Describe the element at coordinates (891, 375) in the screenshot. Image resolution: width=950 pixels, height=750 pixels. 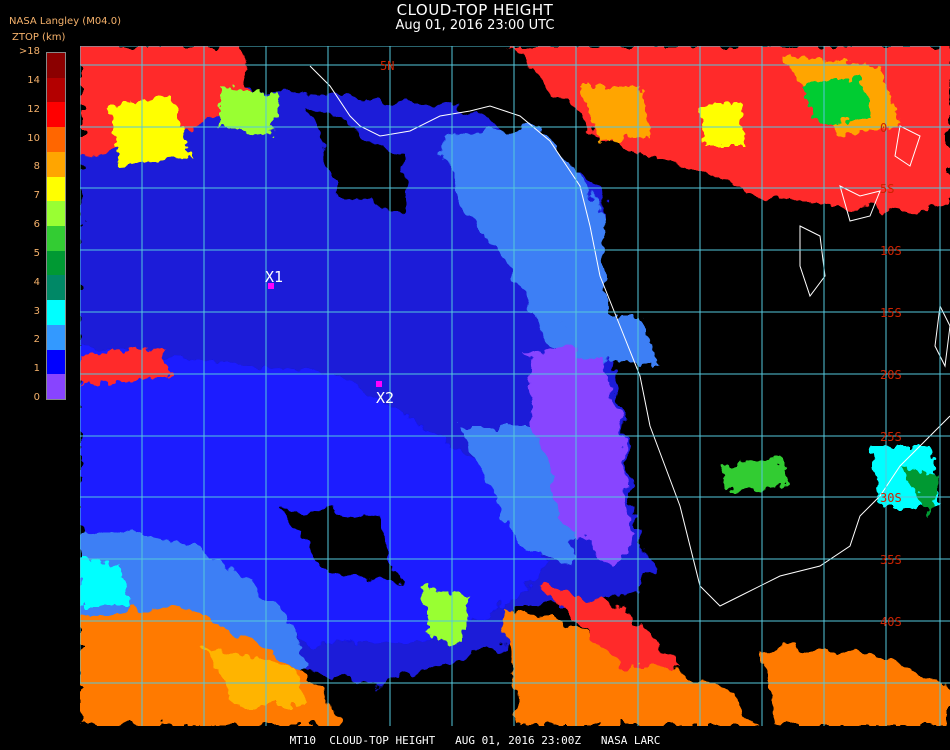
I see `lat-label-20s: 20S` at that location.